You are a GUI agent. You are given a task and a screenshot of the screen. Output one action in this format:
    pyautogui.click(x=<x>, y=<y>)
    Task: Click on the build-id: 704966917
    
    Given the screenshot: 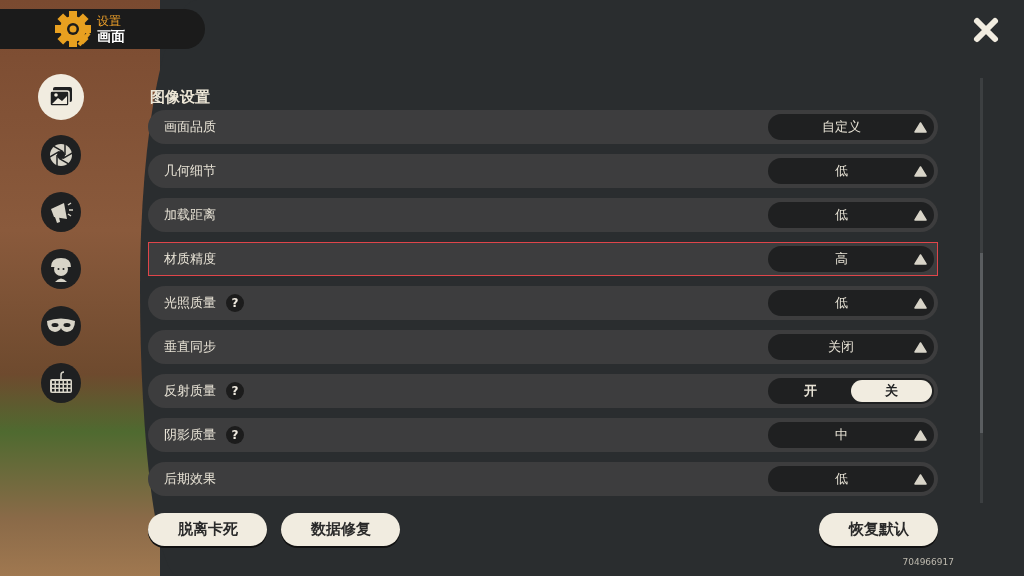 What is the action you would take?
    pyautogui.click(x=928, y=562)
    